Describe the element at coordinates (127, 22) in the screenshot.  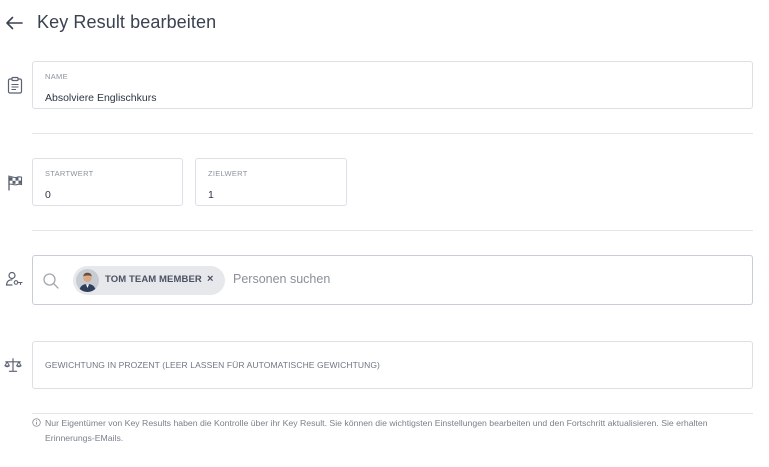
I see `page-title: Key Result bearbeiten` at that location.